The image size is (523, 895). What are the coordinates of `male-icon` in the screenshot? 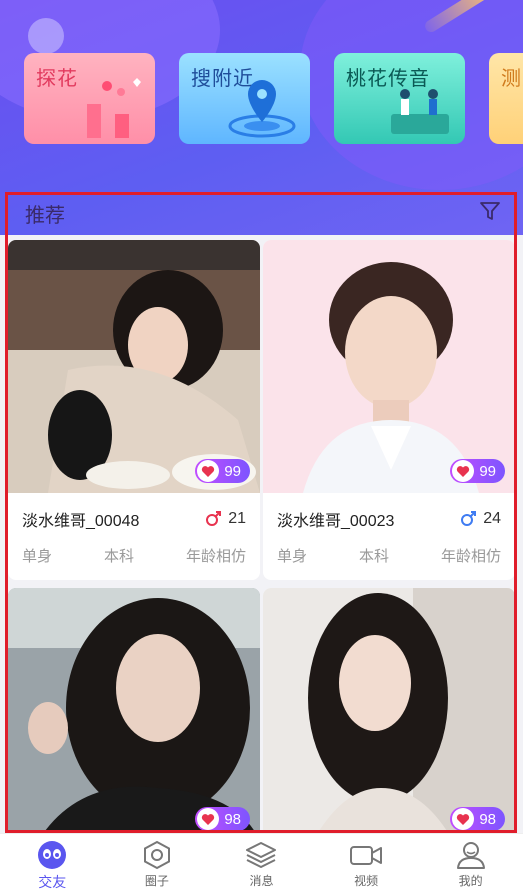 It's located at (469, 518).